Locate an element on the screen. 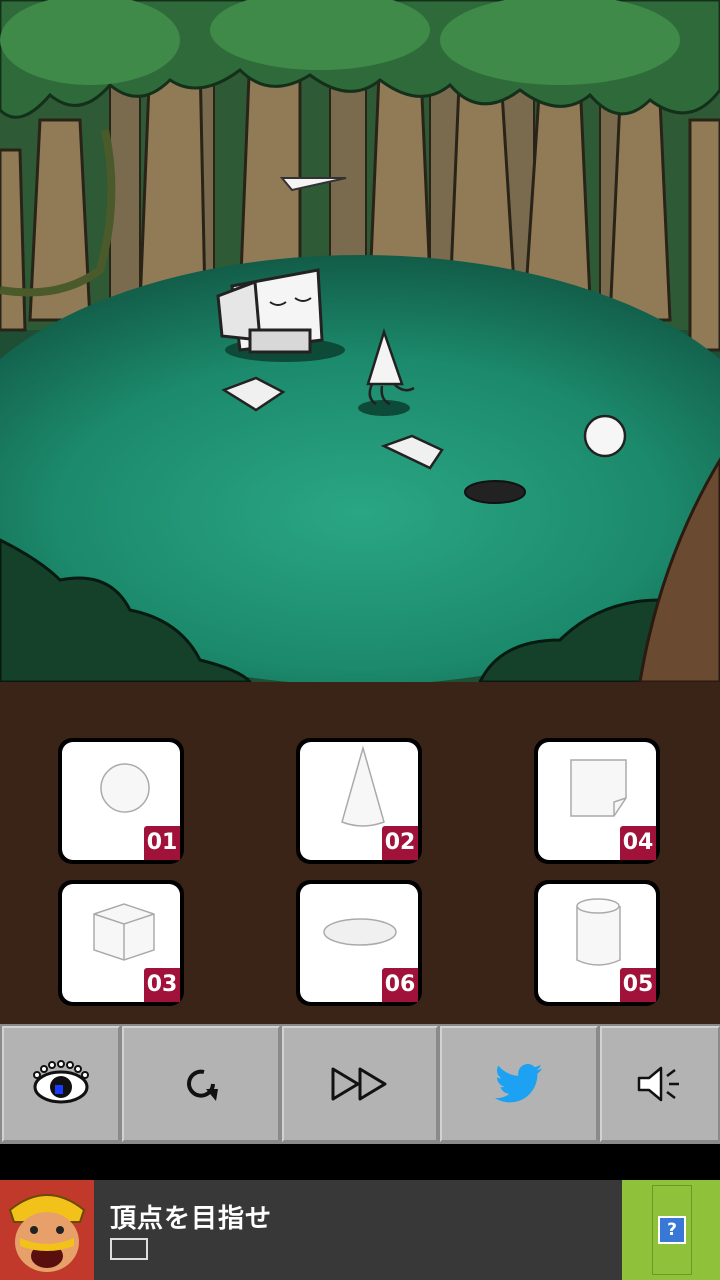 The image size is (720, 1280). inventory-slot-sphere: 01 is located at coordinates (121, 801).